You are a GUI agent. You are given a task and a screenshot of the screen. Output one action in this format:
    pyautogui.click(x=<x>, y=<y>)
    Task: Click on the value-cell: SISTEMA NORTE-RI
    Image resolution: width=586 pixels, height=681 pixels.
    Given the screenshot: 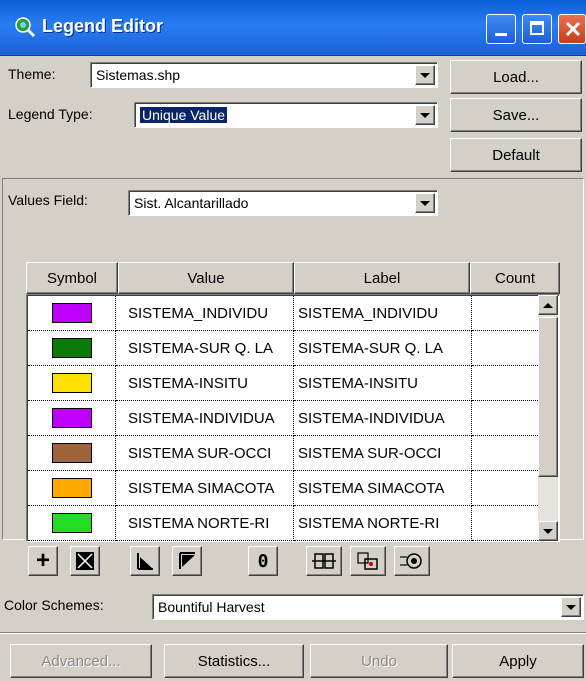 What is the action you would take?
    pyautogui.click(x=205, y=523)
    